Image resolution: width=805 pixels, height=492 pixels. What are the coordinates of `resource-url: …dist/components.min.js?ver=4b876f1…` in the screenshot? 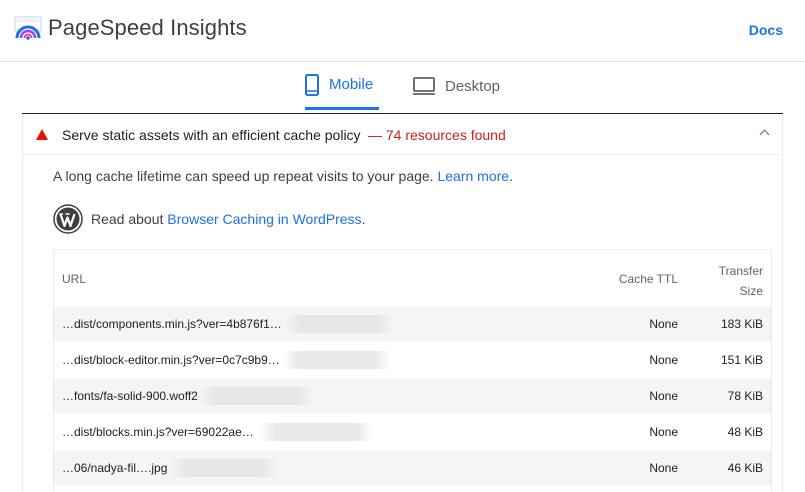 It's located at (172, 324).